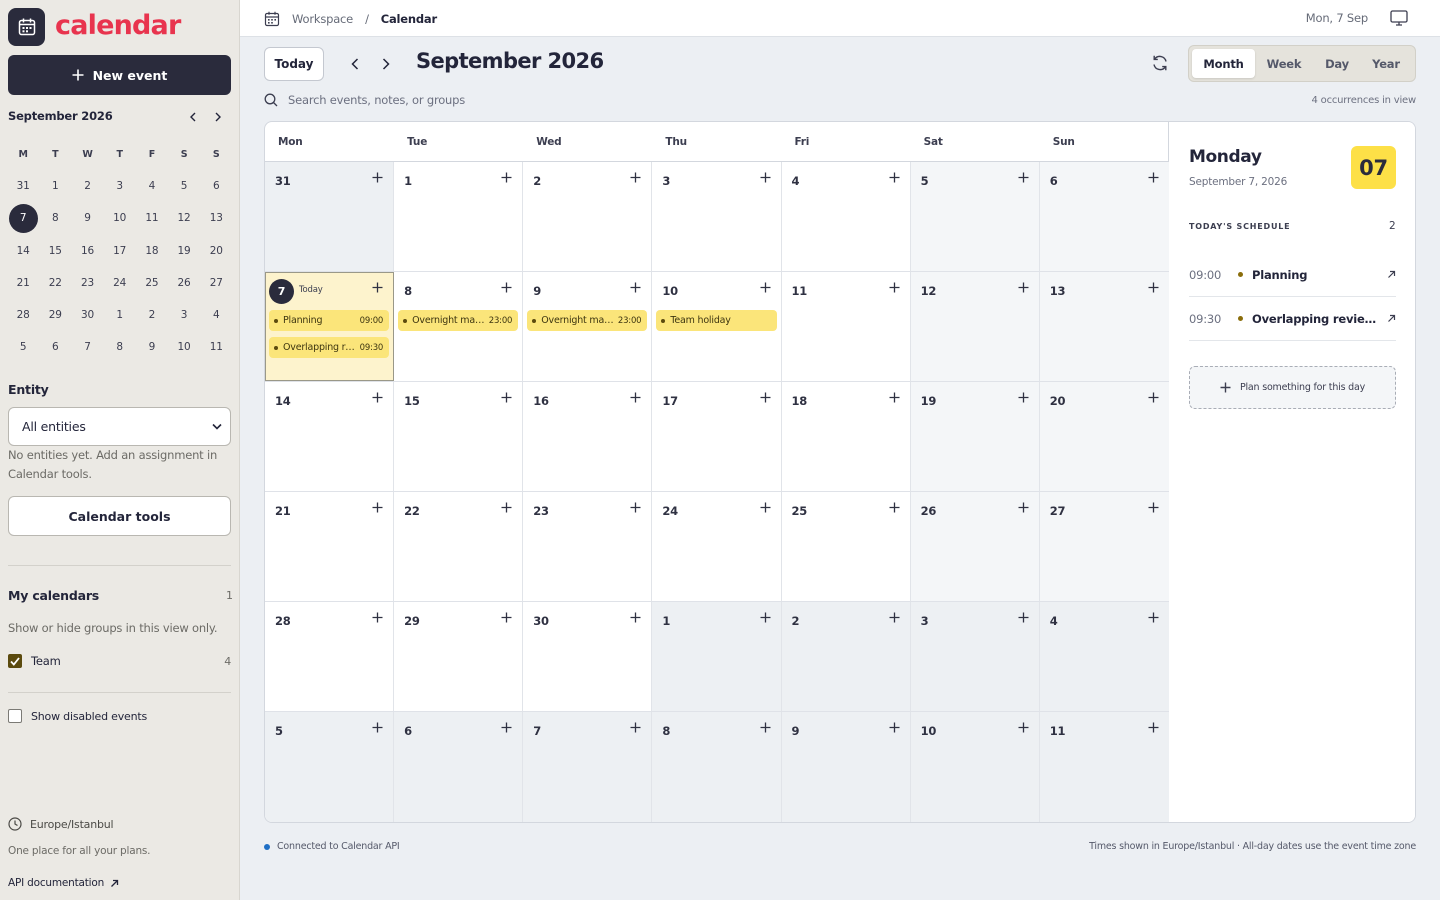 The image size is (1440, 900). Describe the element at coordinates (119, 516) in the screenshot. I see `calendar-tools-button: Calendar tools` at that location.